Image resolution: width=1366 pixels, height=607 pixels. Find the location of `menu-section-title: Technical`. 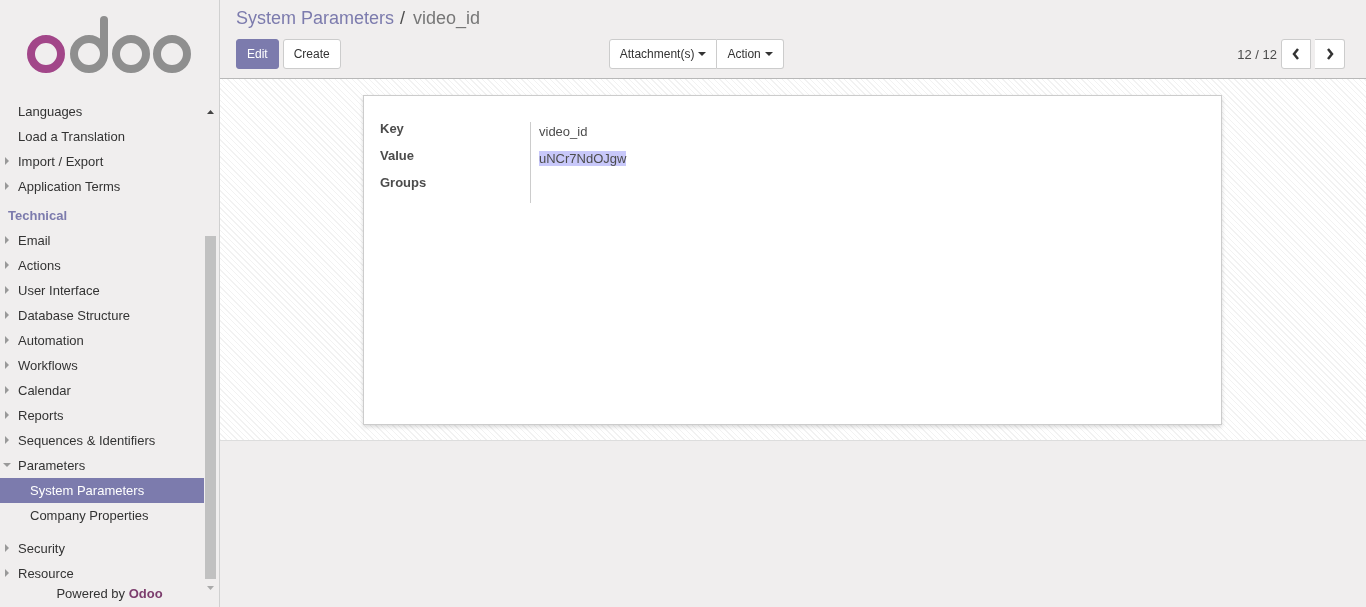

menu-section-title: Technical is located at coordinates (37, 215).